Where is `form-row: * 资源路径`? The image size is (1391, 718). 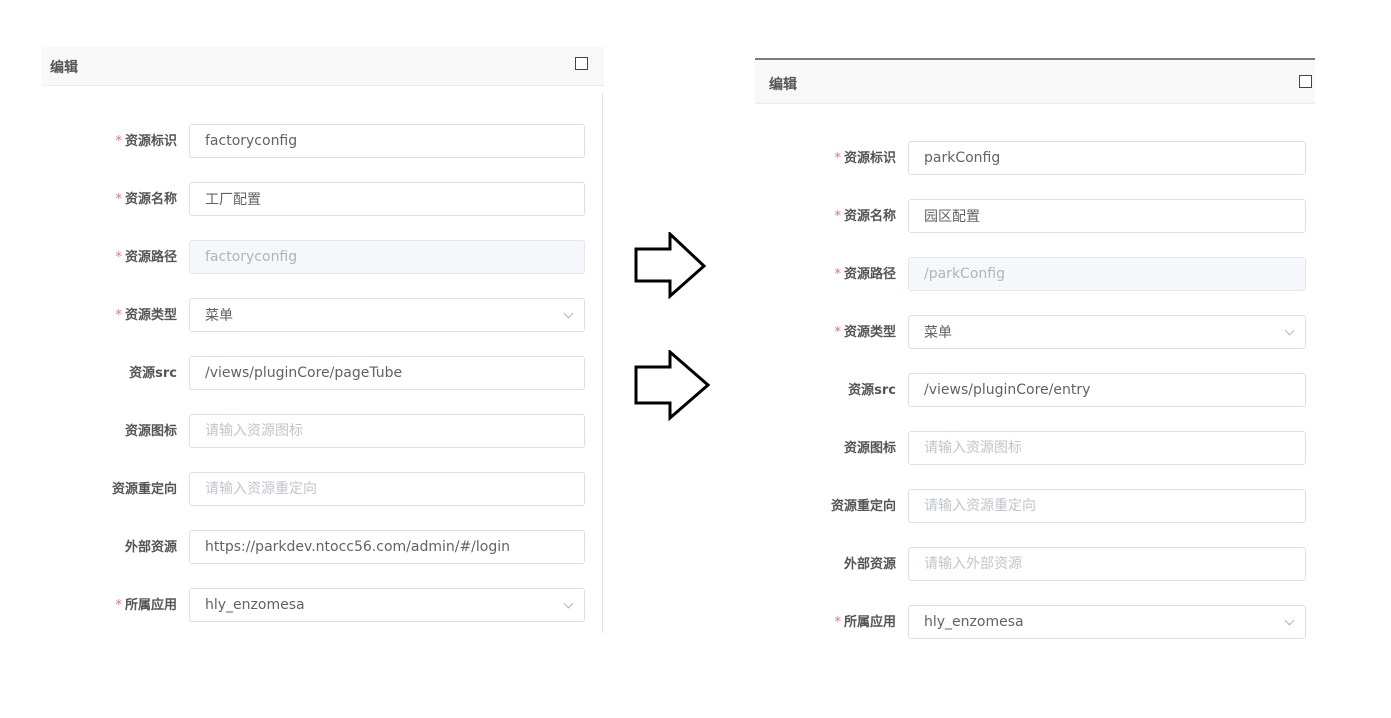
form-row: * 资源路径 is located at coordinates (323, 258).